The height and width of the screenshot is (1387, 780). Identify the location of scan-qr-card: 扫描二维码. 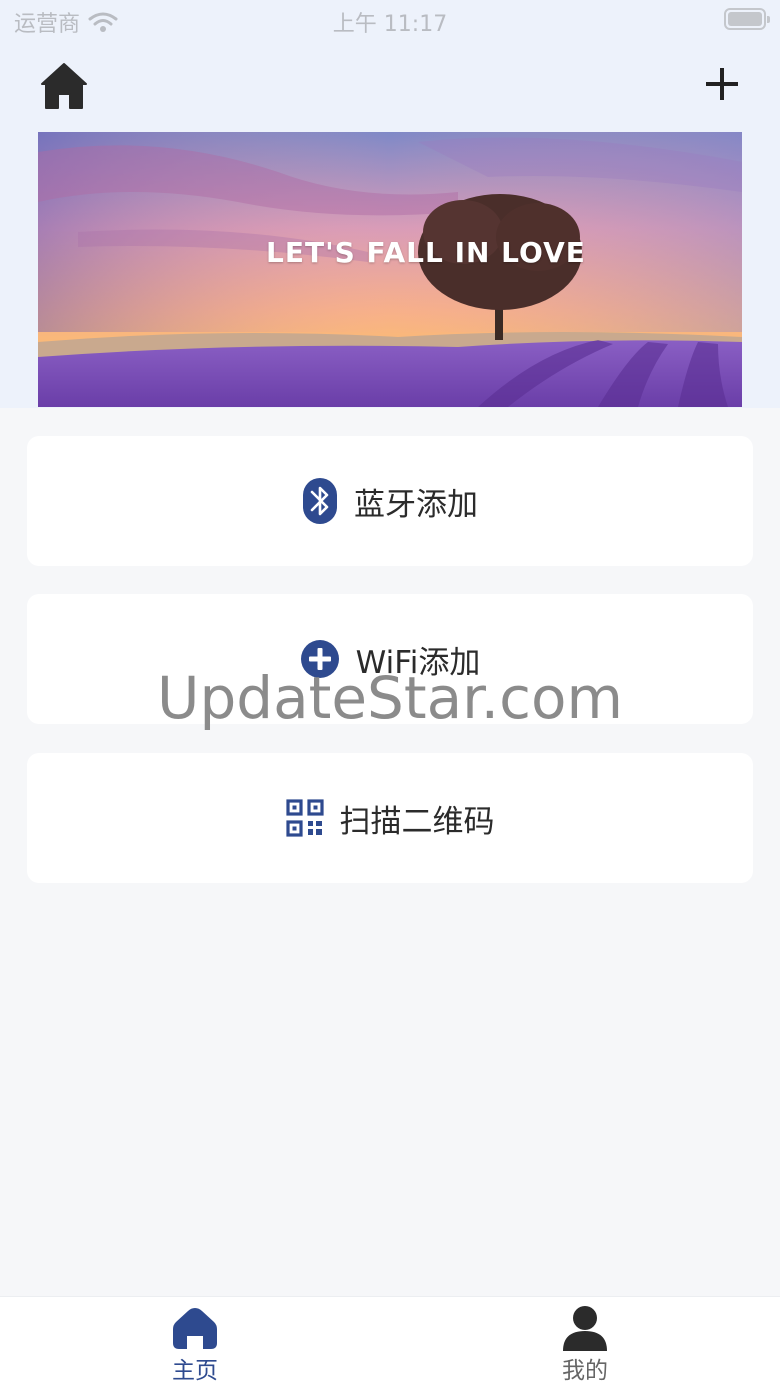
(390, 818).